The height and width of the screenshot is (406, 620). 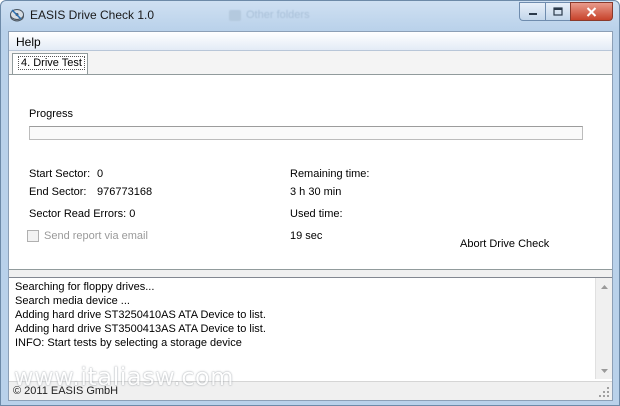 I want to click on scroll-down-button, so click(x=604, y=370).